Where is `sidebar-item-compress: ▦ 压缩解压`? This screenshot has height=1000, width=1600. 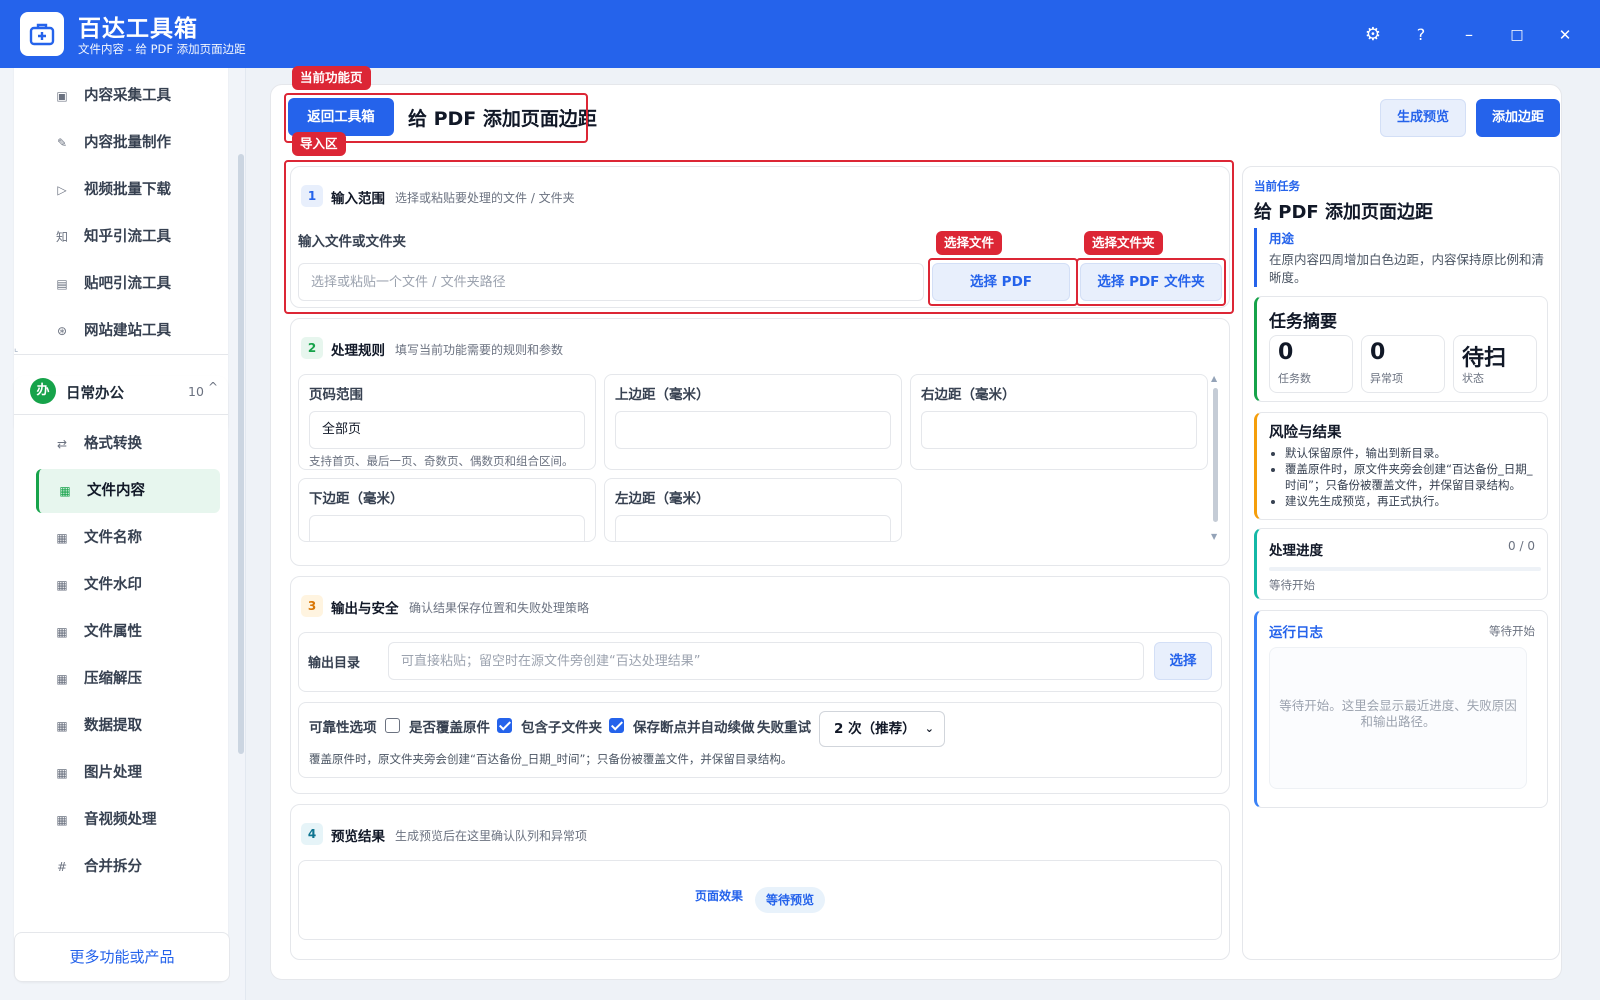
sidebar-item-compress: ▦ 压缩解压 is located at coordinates (128, 679).